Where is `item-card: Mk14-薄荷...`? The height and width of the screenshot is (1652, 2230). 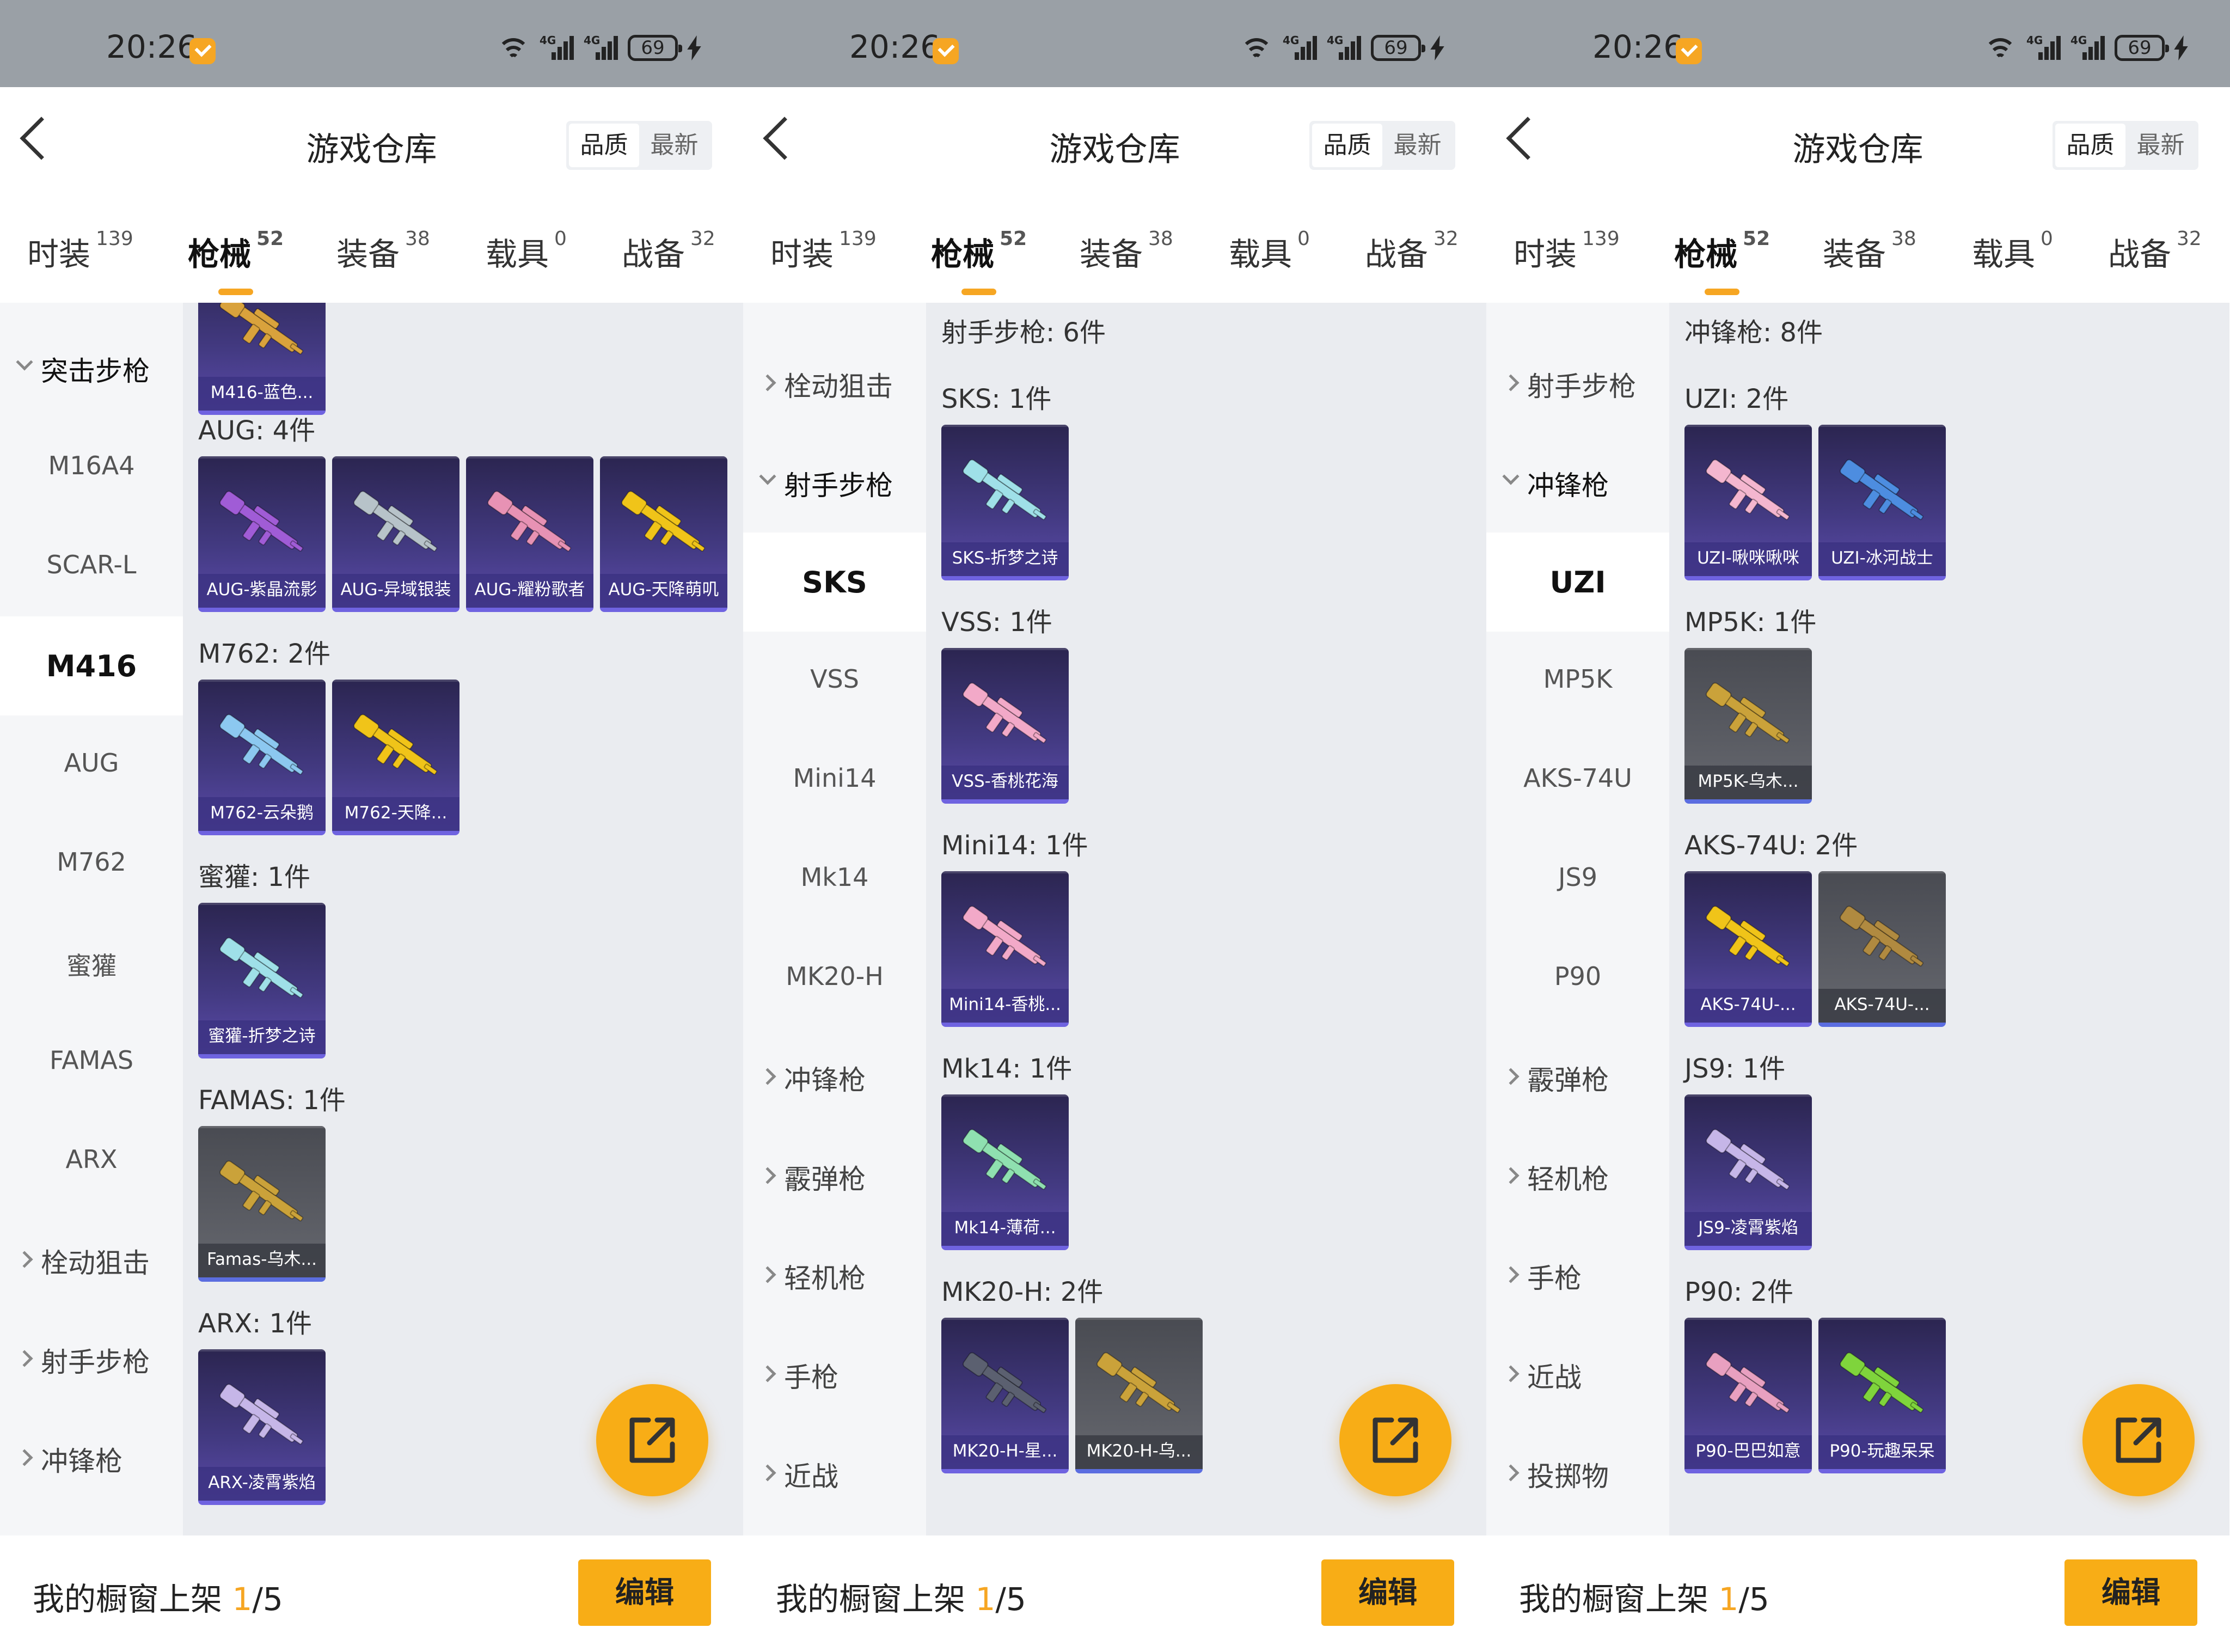 item-card: Mk14-薄荷... is located at coordinates (1005, 1172).